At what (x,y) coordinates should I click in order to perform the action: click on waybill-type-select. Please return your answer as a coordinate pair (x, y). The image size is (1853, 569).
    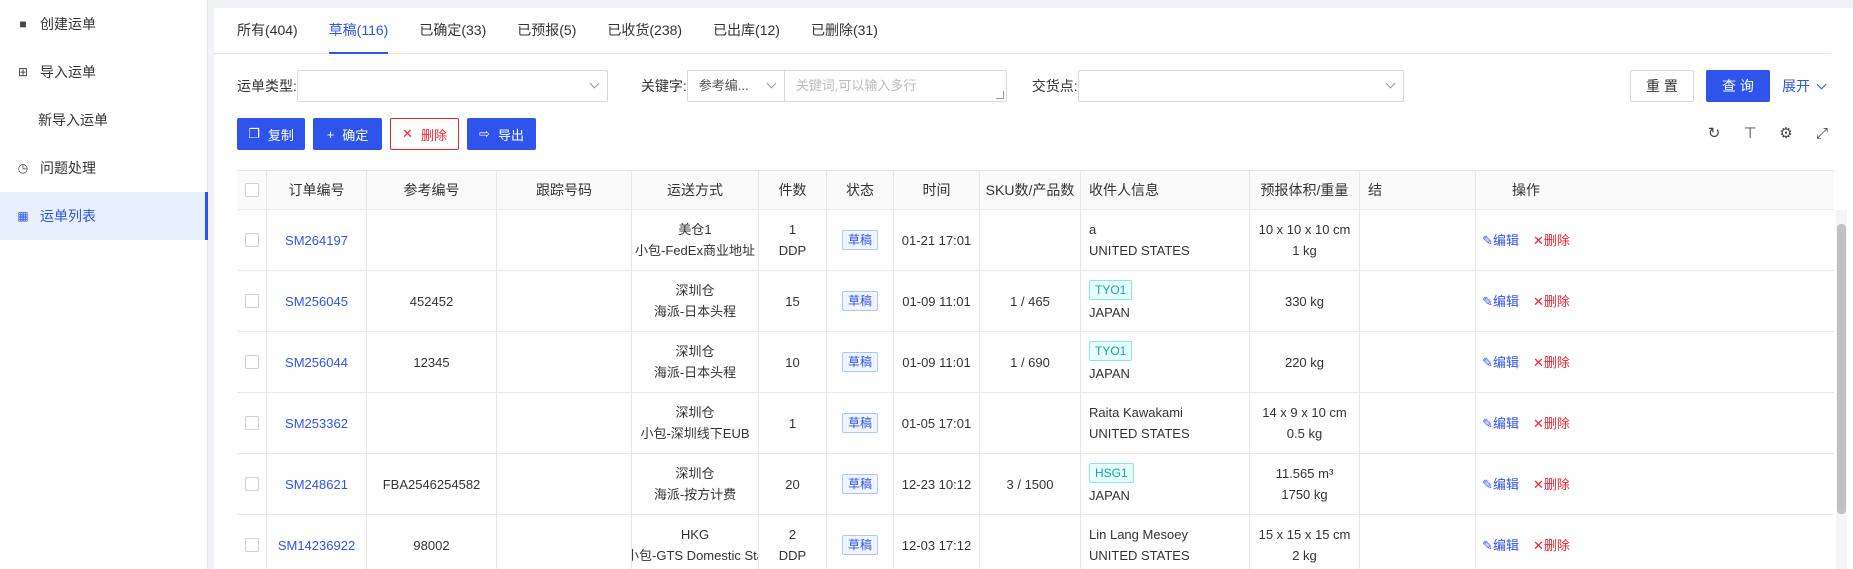
    Looking at the image, I should click on (452, 86).